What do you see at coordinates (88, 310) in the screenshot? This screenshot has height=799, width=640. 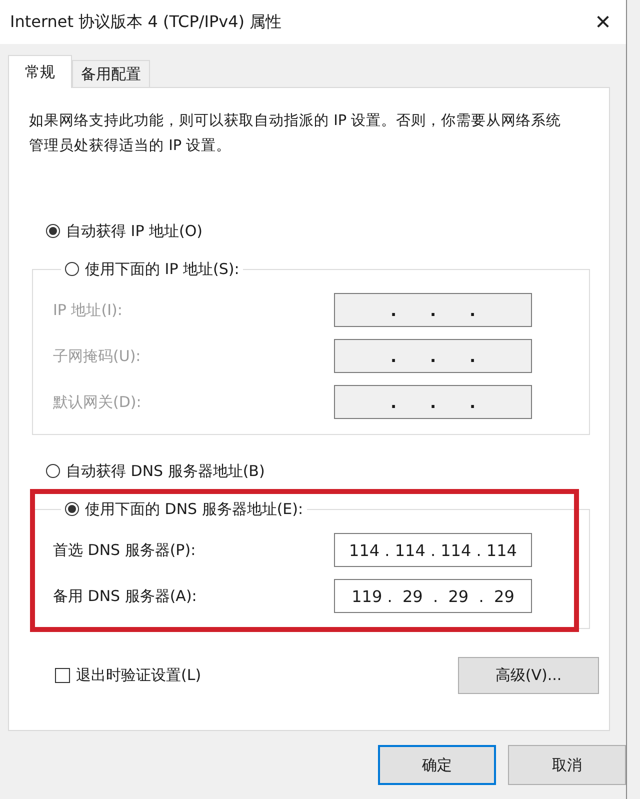 I see `field-label: IP 地址(I):` at bounding box center [88, 310].